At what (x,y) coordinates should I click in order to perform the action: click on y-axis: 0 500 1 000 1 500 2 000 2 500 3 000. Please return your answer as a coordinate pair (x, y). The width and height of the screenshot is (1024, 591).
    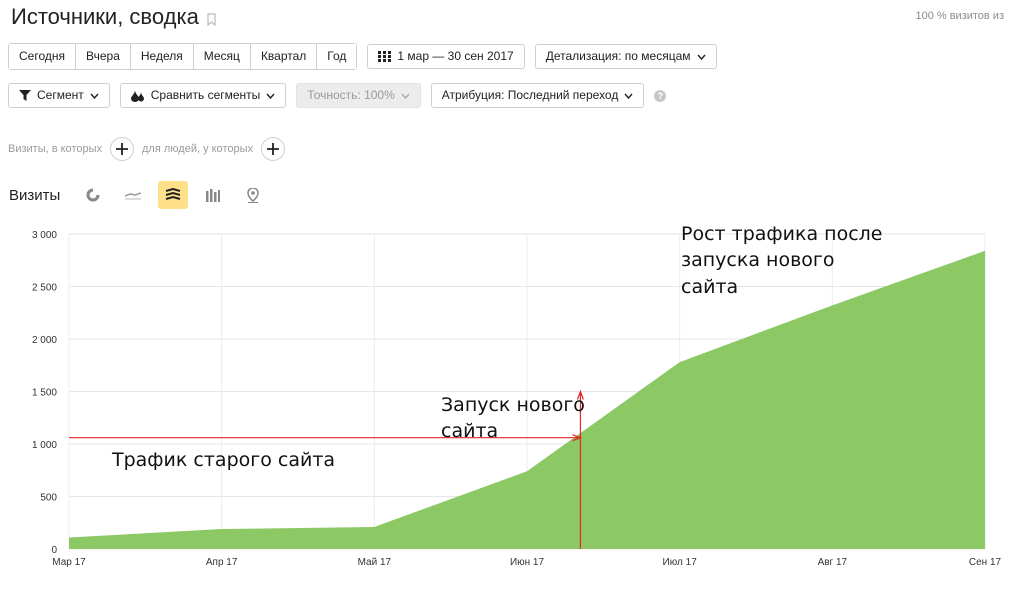
    Looking at the image, I should click on (44, 393).